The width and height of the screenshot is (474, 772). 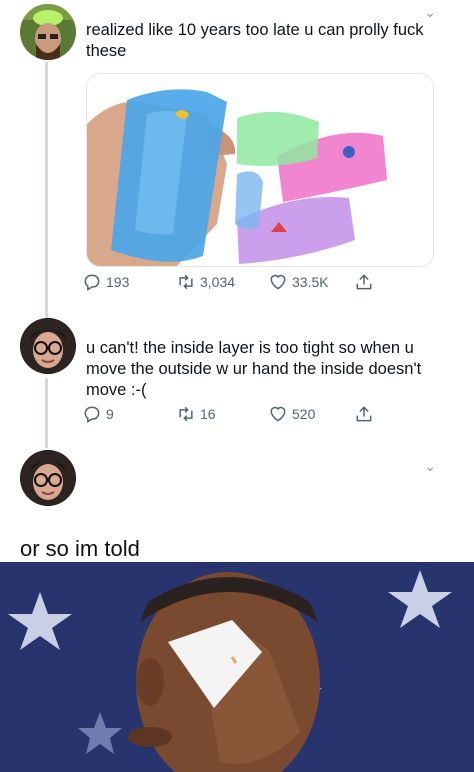 I want to click on like-count: 33.5K, so click(x=310, y=282).